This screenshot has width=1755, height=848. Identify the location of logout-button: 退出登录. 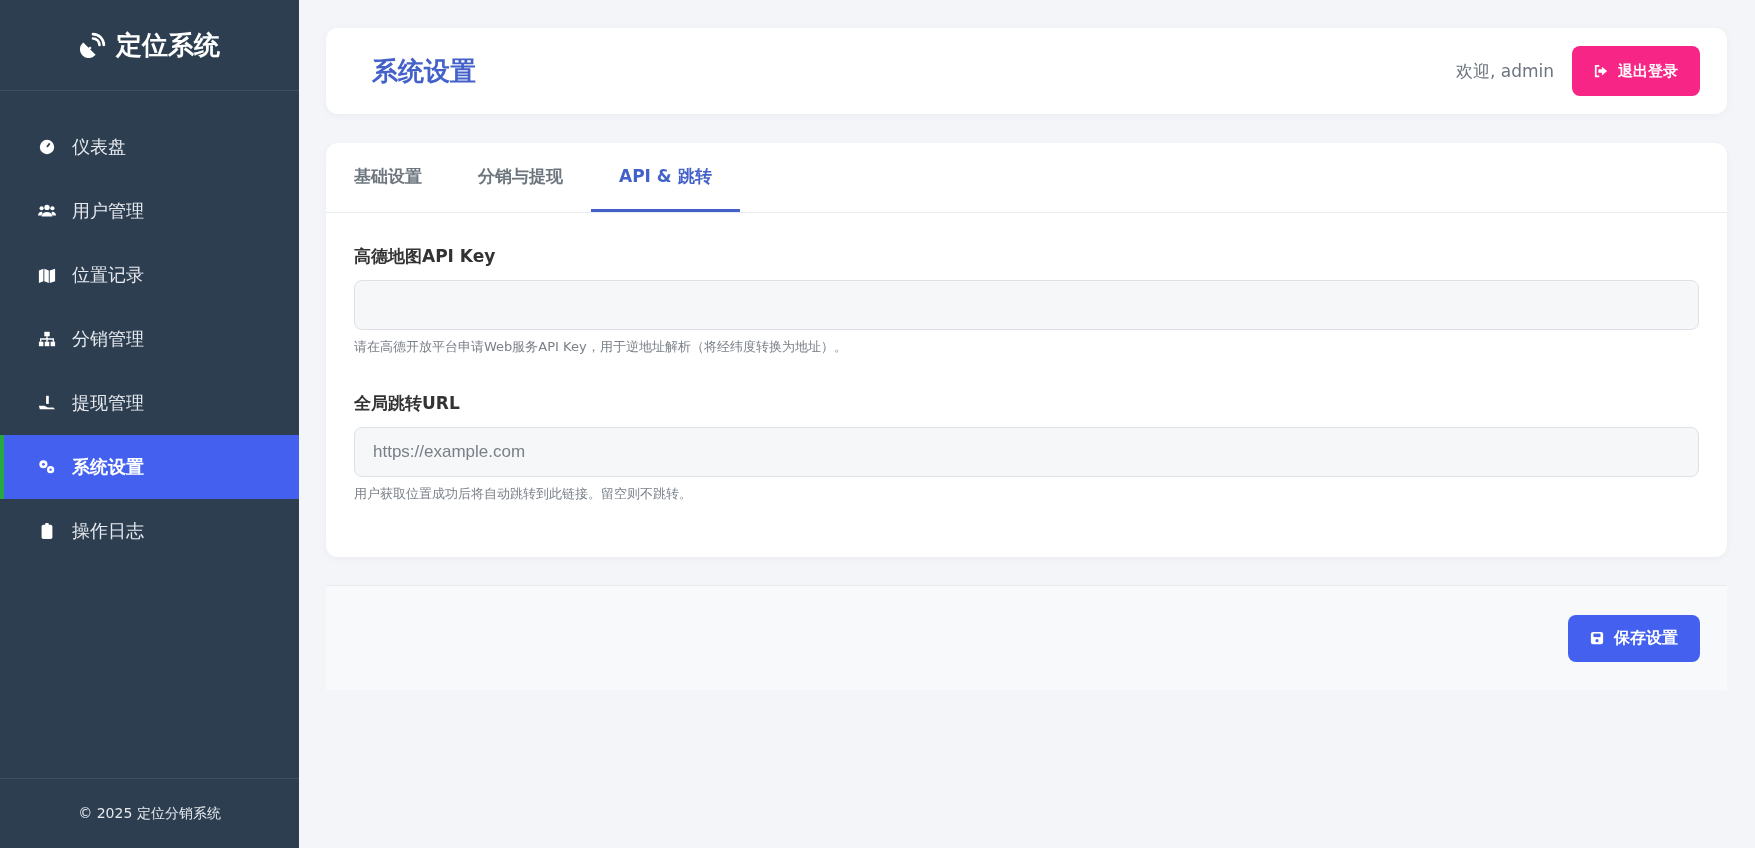
(1636, 71).